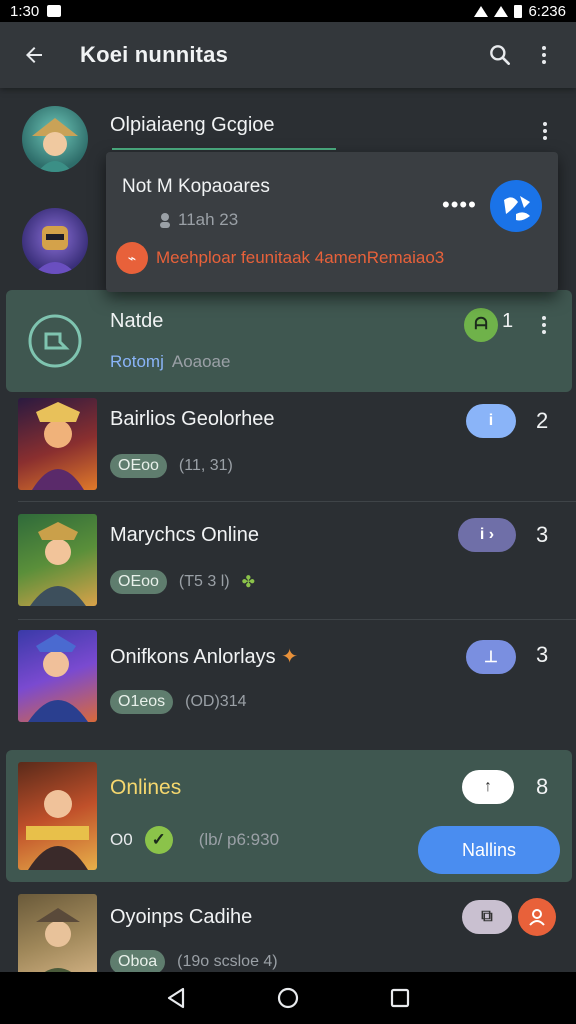 This screenshot has width=576, height=1024. What do you see at coordinates (288, 684) in the screenshot?
I see `list-item: Onifkons Anlorlays ✦ O1eos (OD)314 ⊥ 3` at bounding box center [288, 684].